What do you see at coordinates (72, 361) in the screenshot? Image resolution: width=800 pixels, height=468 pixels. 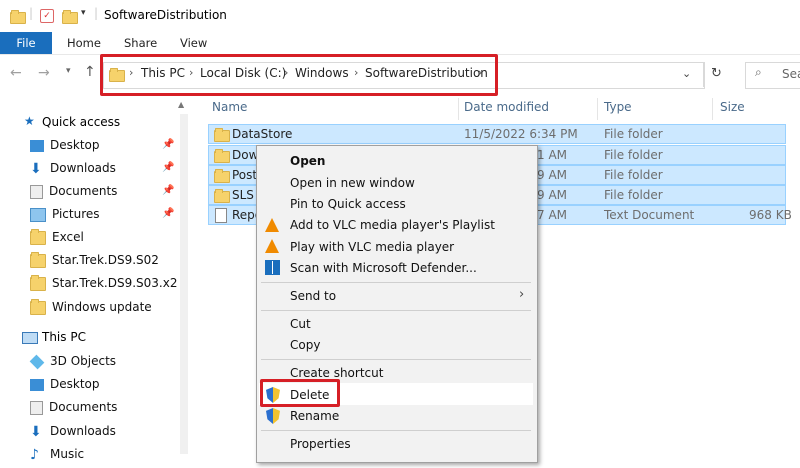 I see `nav-item-3d-objects: 3D Objects` at bounding box center [72, 361].